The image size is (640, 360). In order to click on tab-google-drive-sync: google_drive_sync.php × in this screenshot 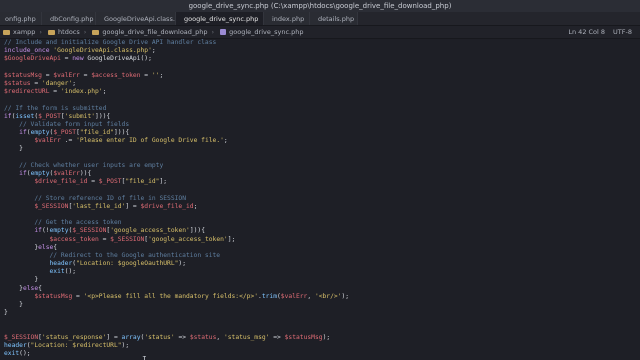, I will do `click(220, 18)`.